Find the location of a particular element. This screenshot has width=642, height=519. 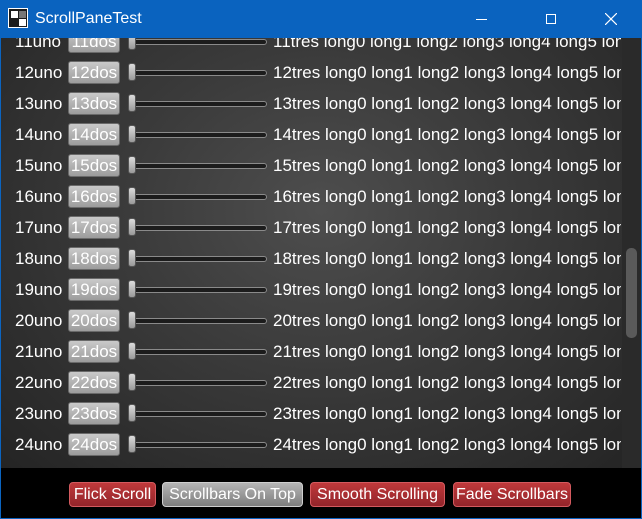

maximize-button is located at coordinates (551, 19).